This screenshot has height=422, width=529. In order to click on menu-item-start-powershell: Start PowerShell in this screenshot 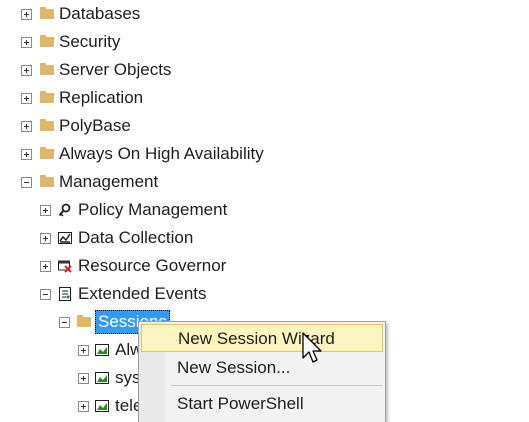, I will do `click(262, 404)`.